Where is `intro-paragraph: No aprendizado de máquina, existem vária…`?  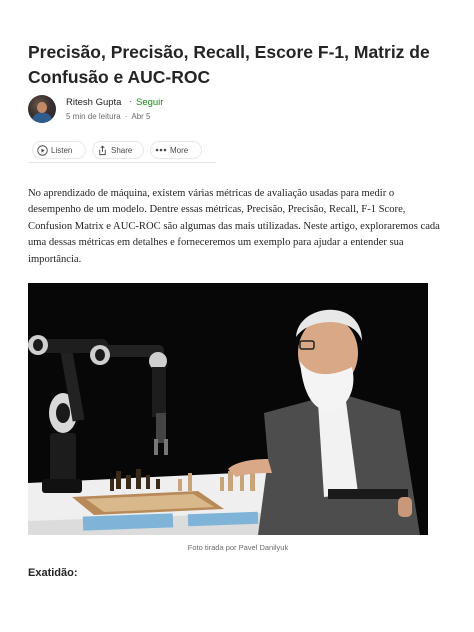 intro-paragraph: No aprendizado de máquina, existem vária… is located at coordinates (234, 226).